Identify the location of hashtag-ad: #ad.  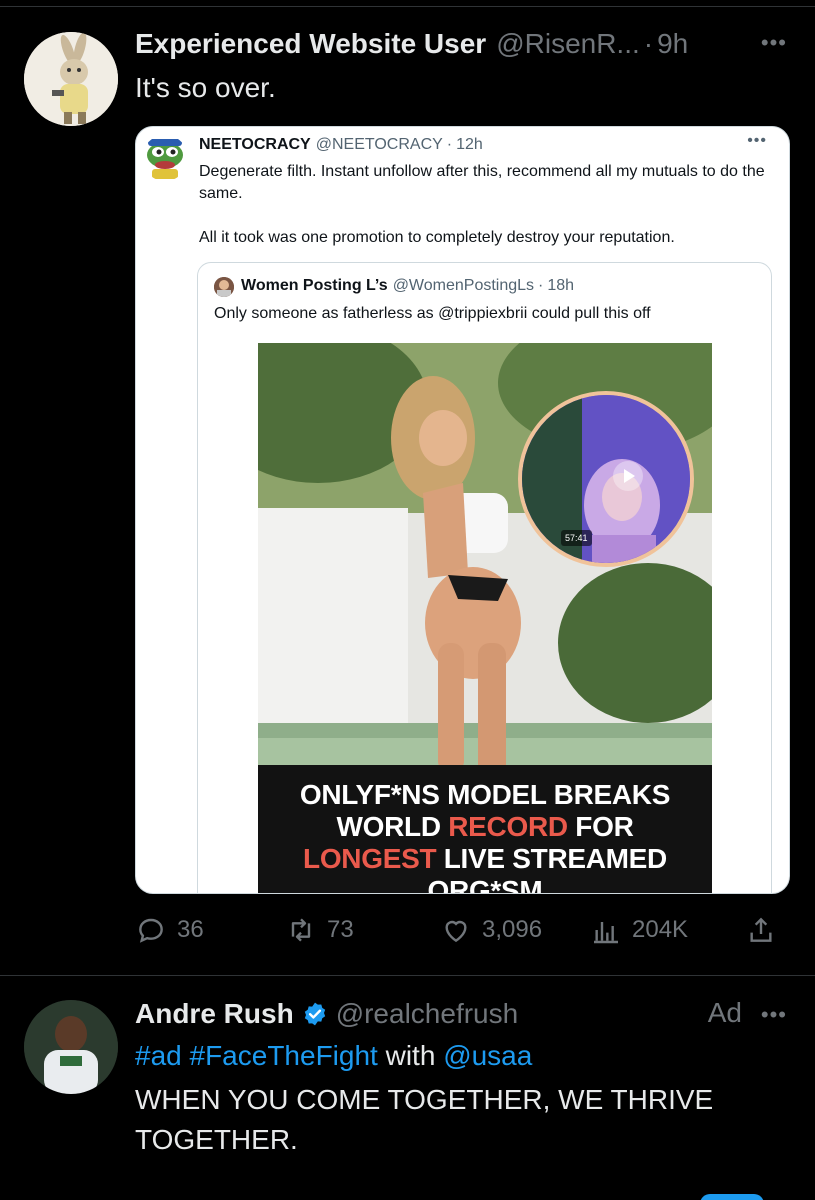
(158, 1055).